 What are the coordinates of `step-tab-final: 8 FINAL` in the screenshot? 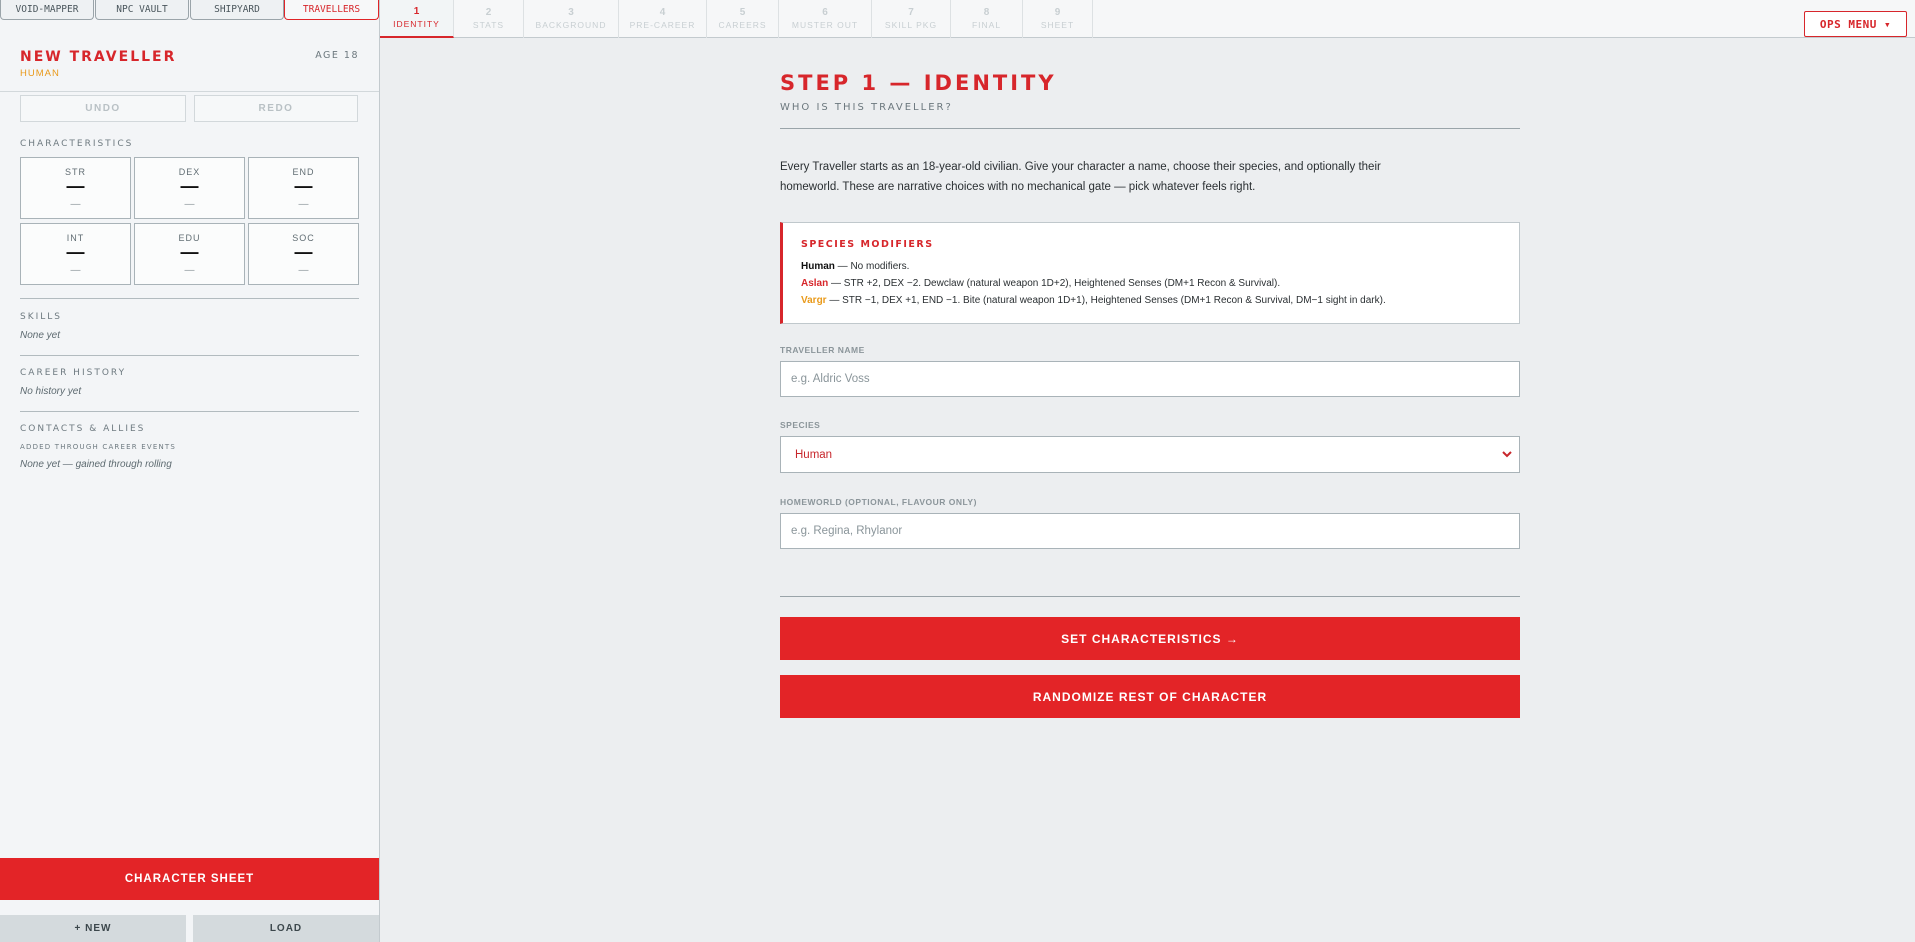 It's located at (987, 19).